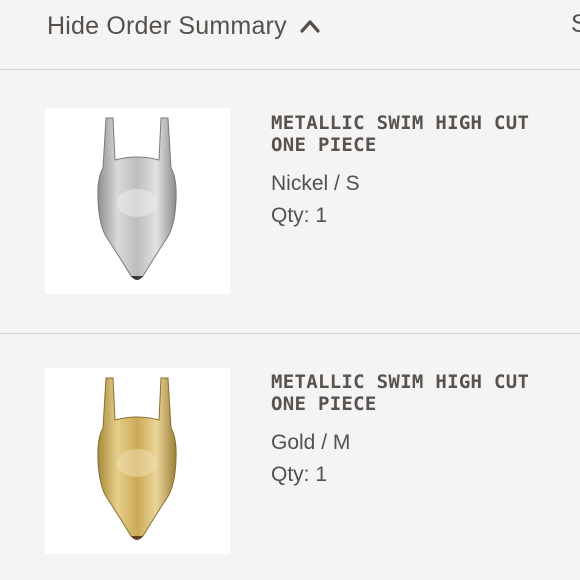 This screenshot has height=580, width=580. Describe the element at coordinates (137, 201) in the screenshot. I see `silver-swimsuit-image` at that location.